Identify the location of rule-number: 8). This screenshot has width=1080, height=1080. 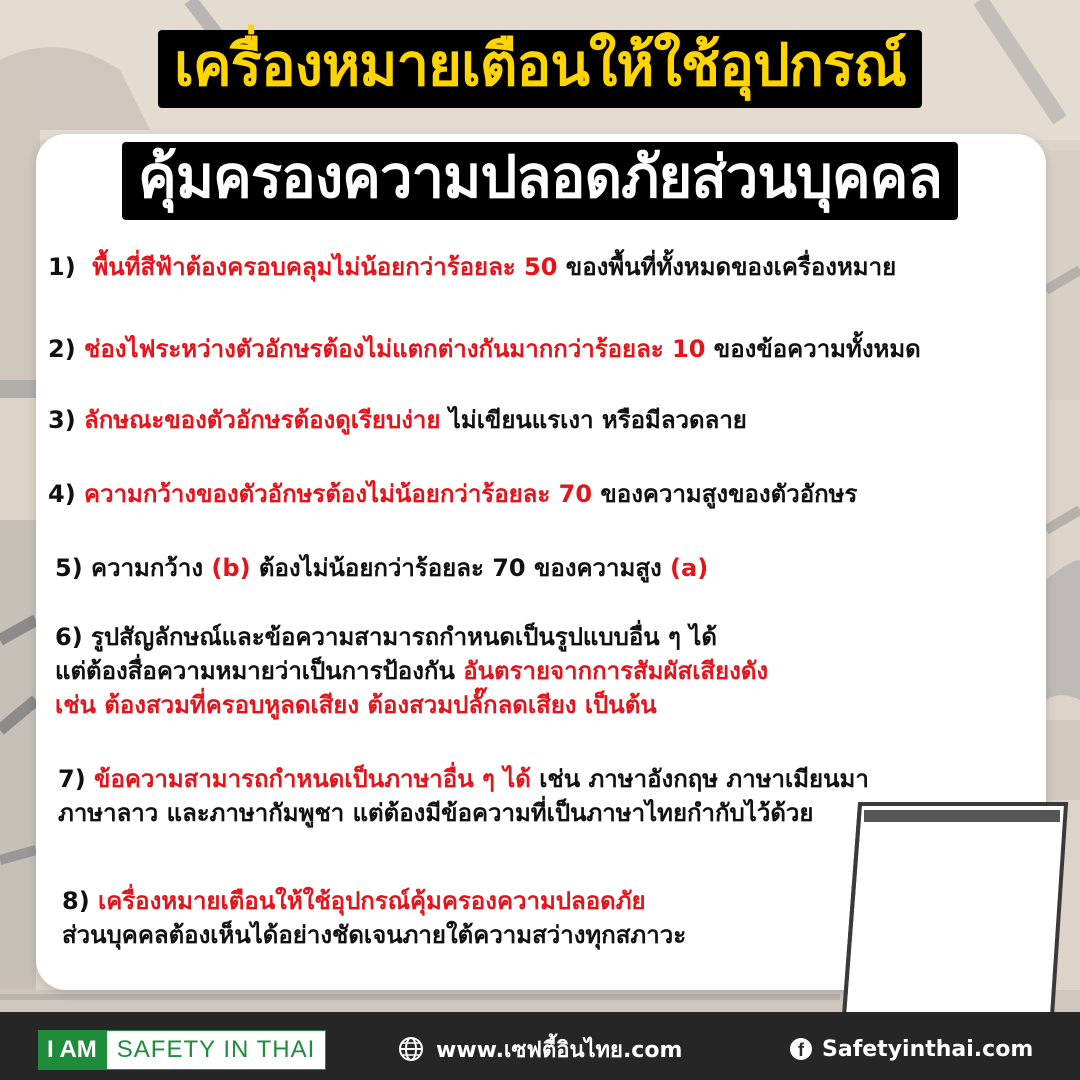
(76, 901).